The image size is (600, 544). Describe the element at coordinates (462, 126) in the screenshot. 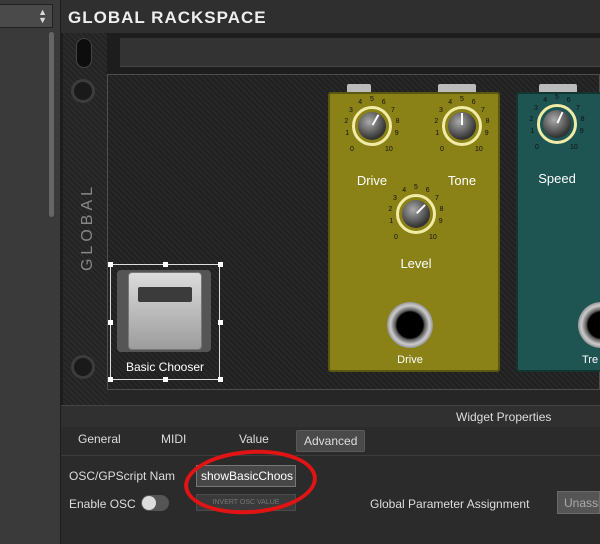

I see `tone-knob: 0 10 123456789` at that location.